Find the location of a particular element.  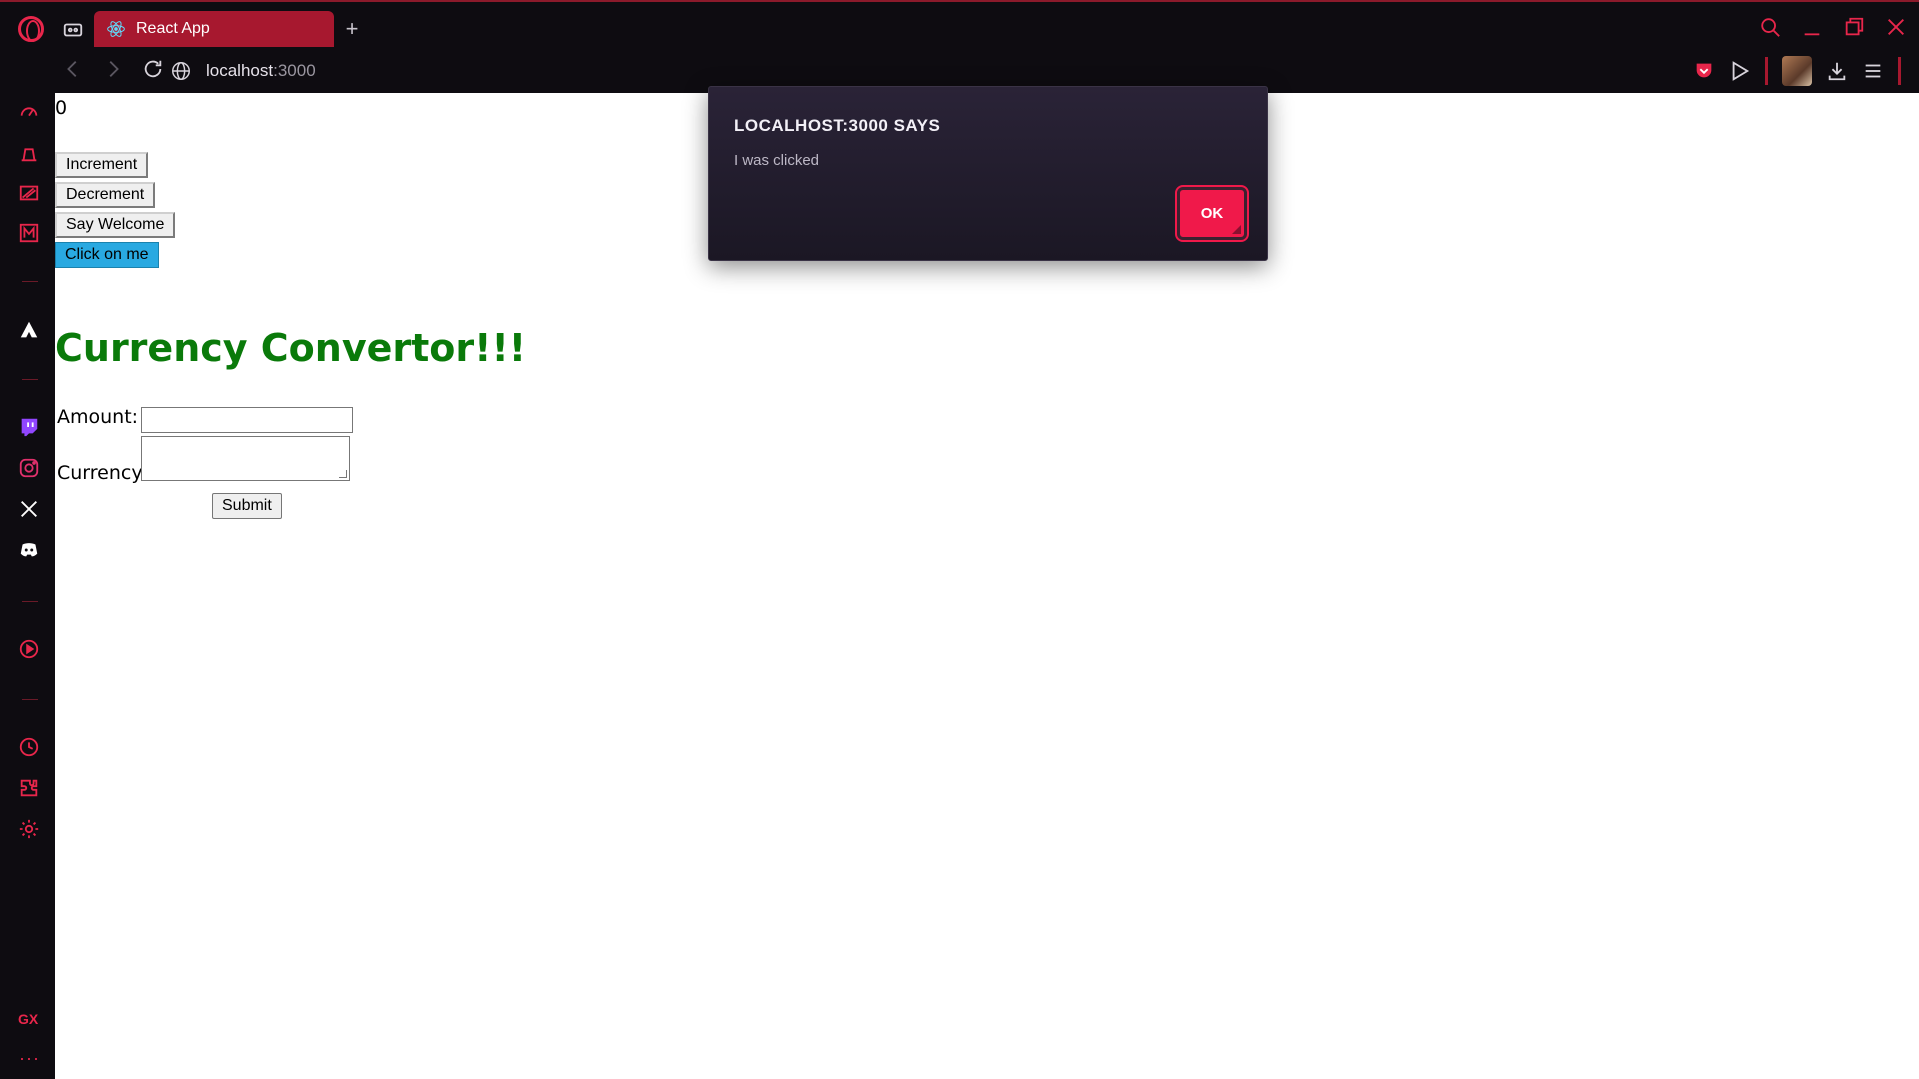

new-tab-button: + is located at coordinates (352, 30).